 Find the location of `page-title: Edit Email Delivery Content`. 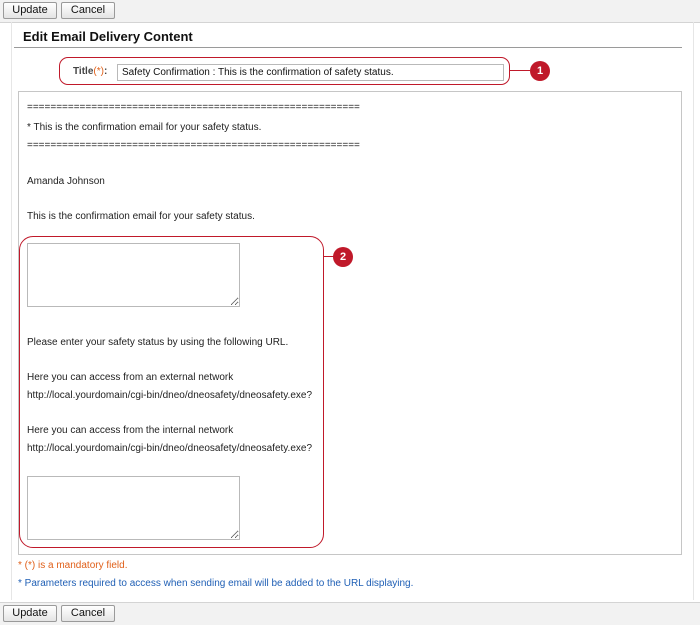

page-title: Edit Email Delivery Content is located at coordinates (108, 36).